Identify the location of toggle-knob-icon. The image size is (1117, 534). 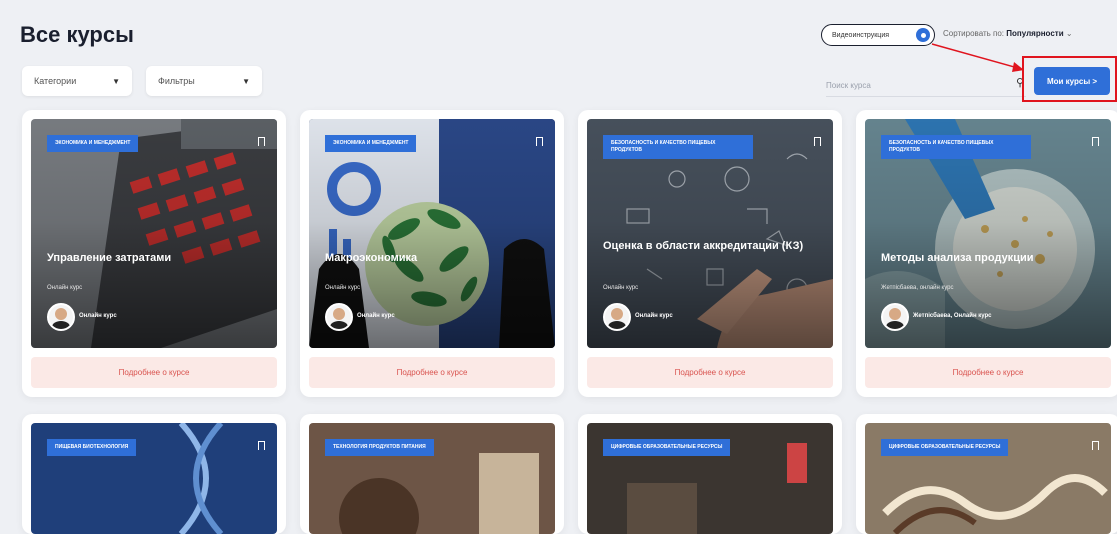
(923, 35).